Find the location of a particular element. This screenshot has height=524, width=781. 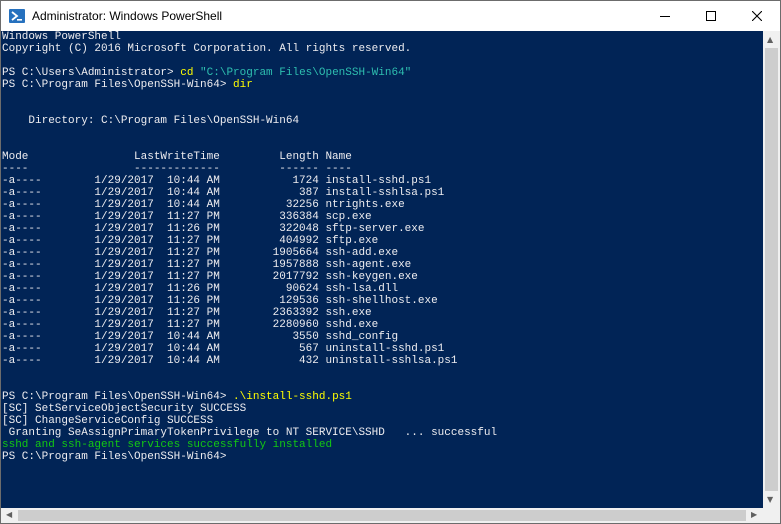

console-text: dir is located at coordinates (243, 85).